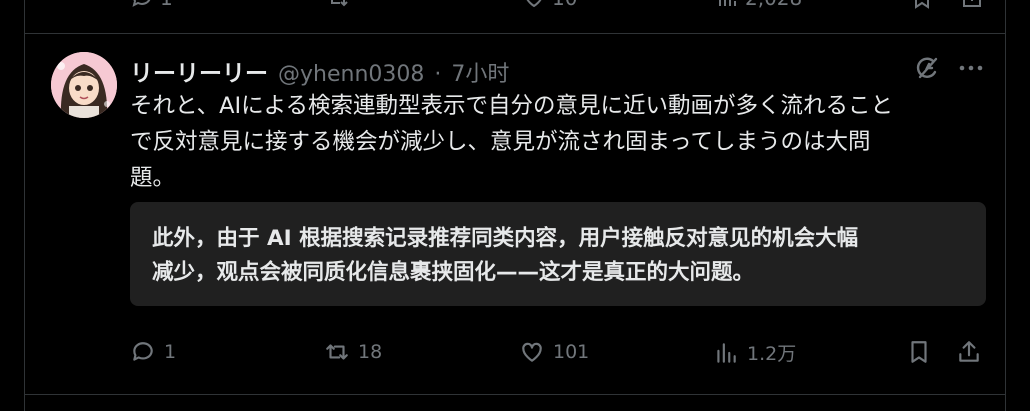  I want to click on timeline-border-right, so click(1005, 205).